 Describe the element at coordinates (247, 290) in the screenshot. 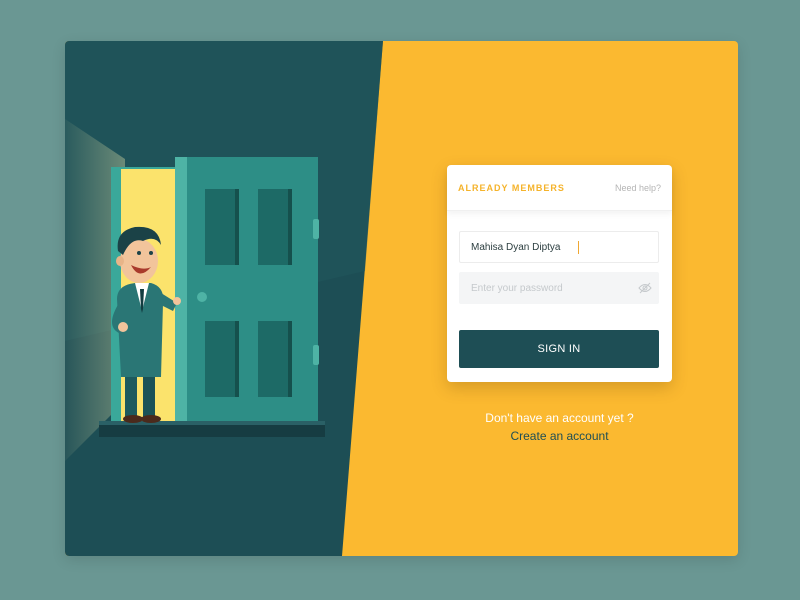

I see `door` at that location.